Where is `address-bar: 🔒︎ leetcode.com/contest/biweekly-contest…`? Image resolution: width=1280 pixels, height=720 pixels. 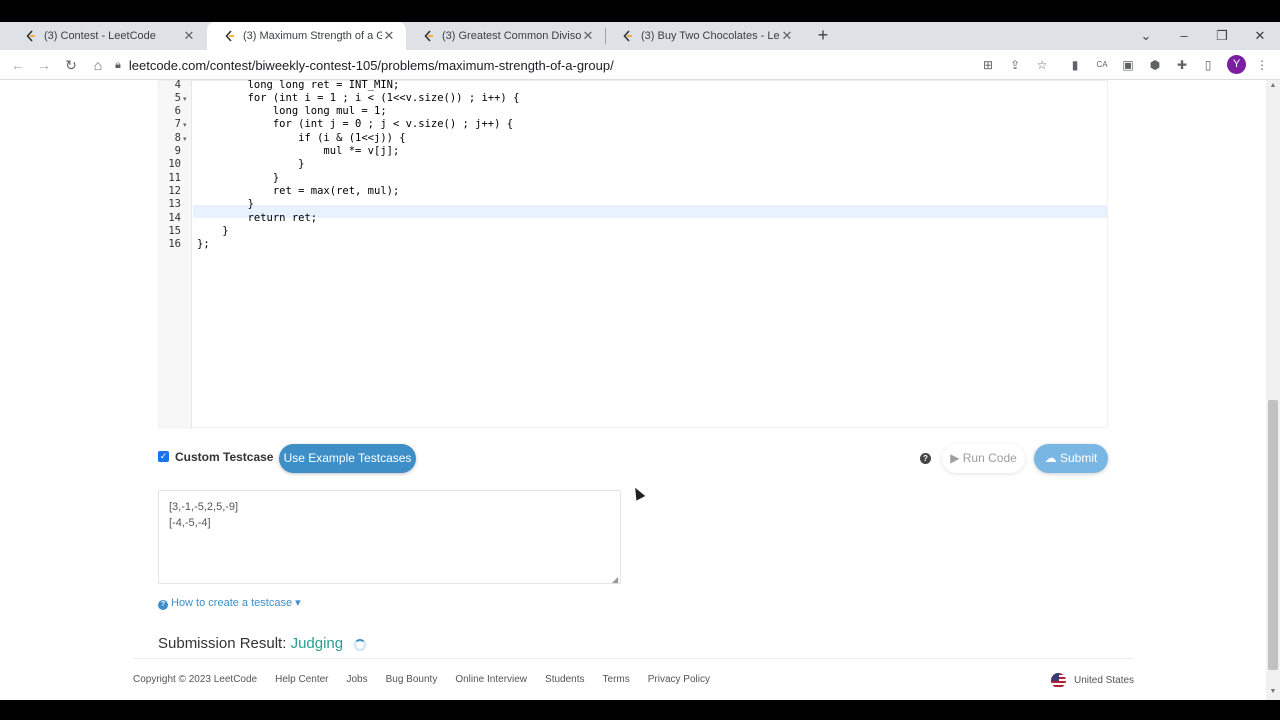
address-bar: 🔒︎ leetcode.com/contest/biweekly-contest… is located at coordinates (585, 65).